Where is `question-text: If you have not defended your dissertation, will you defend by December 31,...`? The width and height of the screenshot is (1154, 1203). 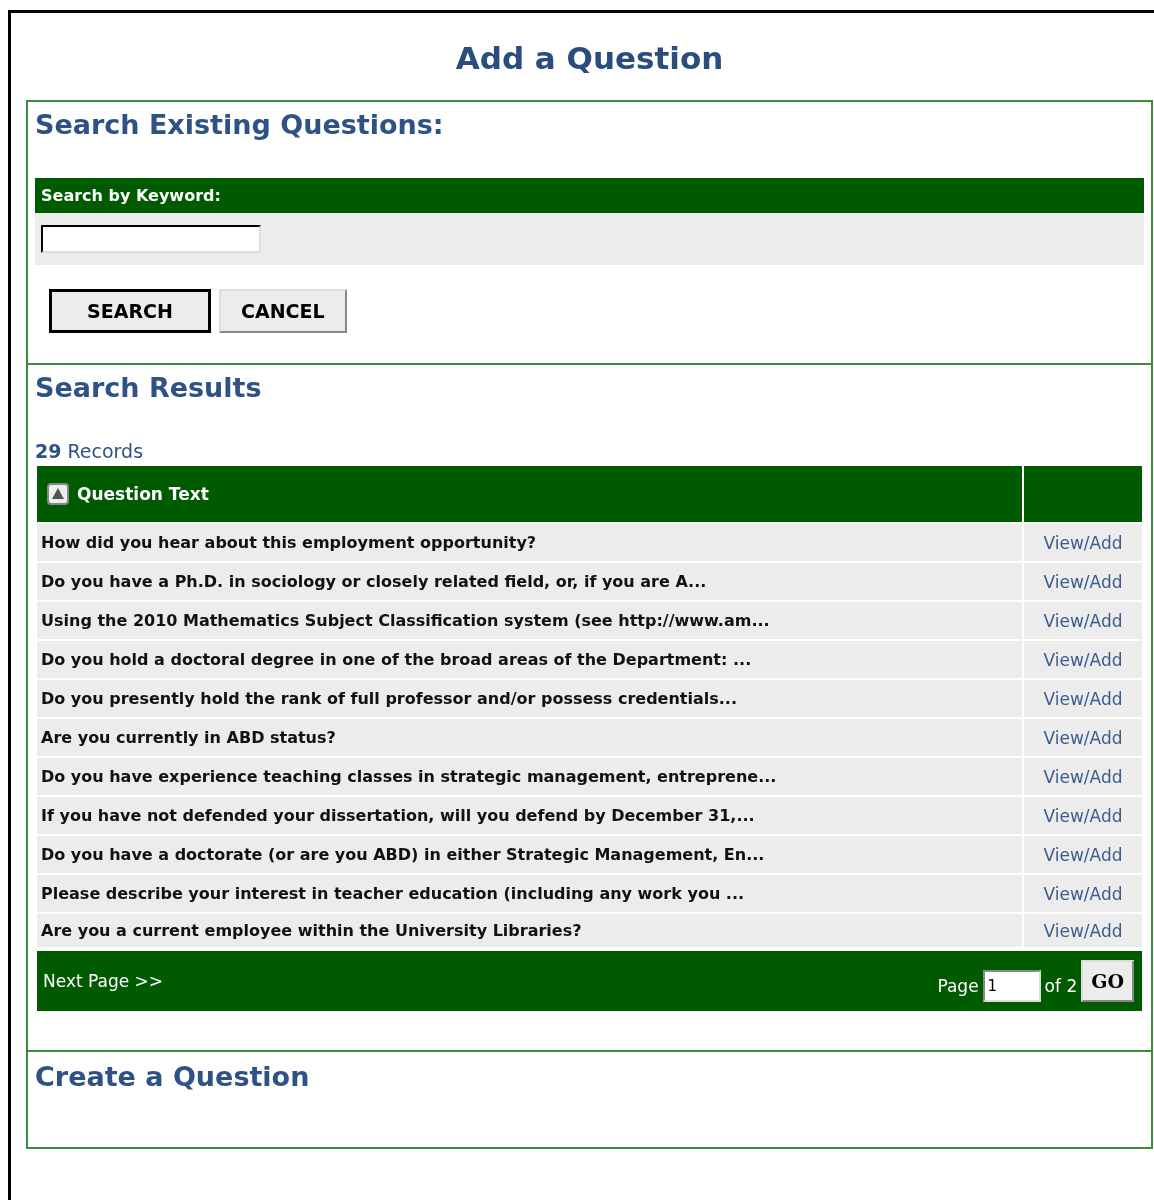 question-text: If you have not defended your dissertation, will you defend by December 31,... is located at coordinates (398, 815).